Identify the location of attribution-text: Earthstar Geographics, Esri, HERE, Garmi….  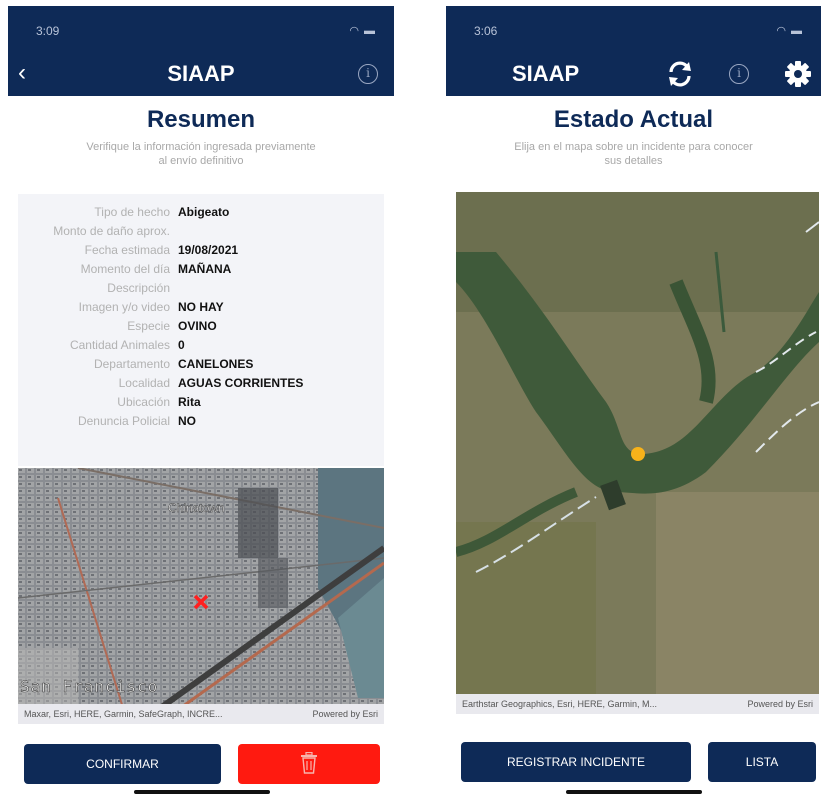
(560, 704).